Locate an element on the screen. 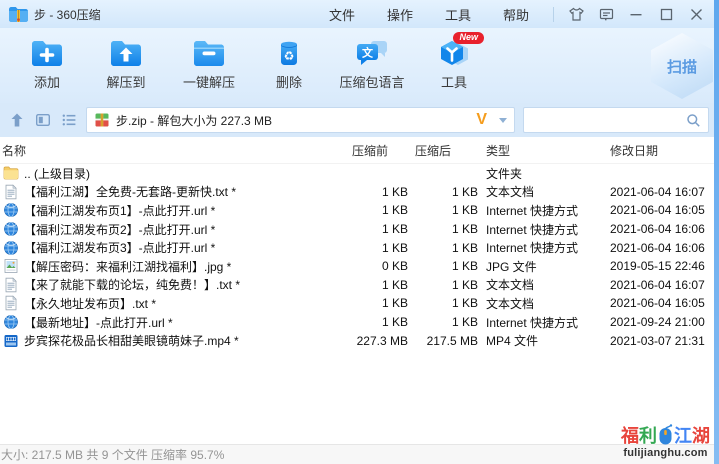  one-click-extract-icon is located at coordinates (209, 53).